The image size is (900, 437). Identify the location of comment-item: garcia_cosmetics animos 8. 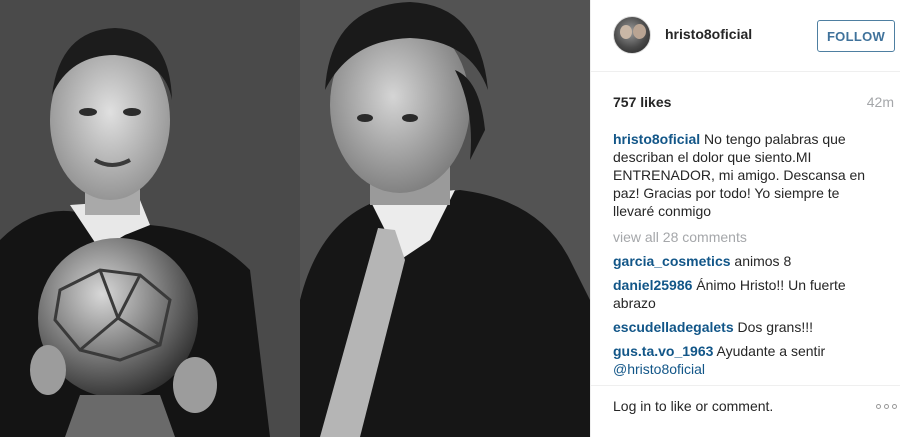
(745, 261).